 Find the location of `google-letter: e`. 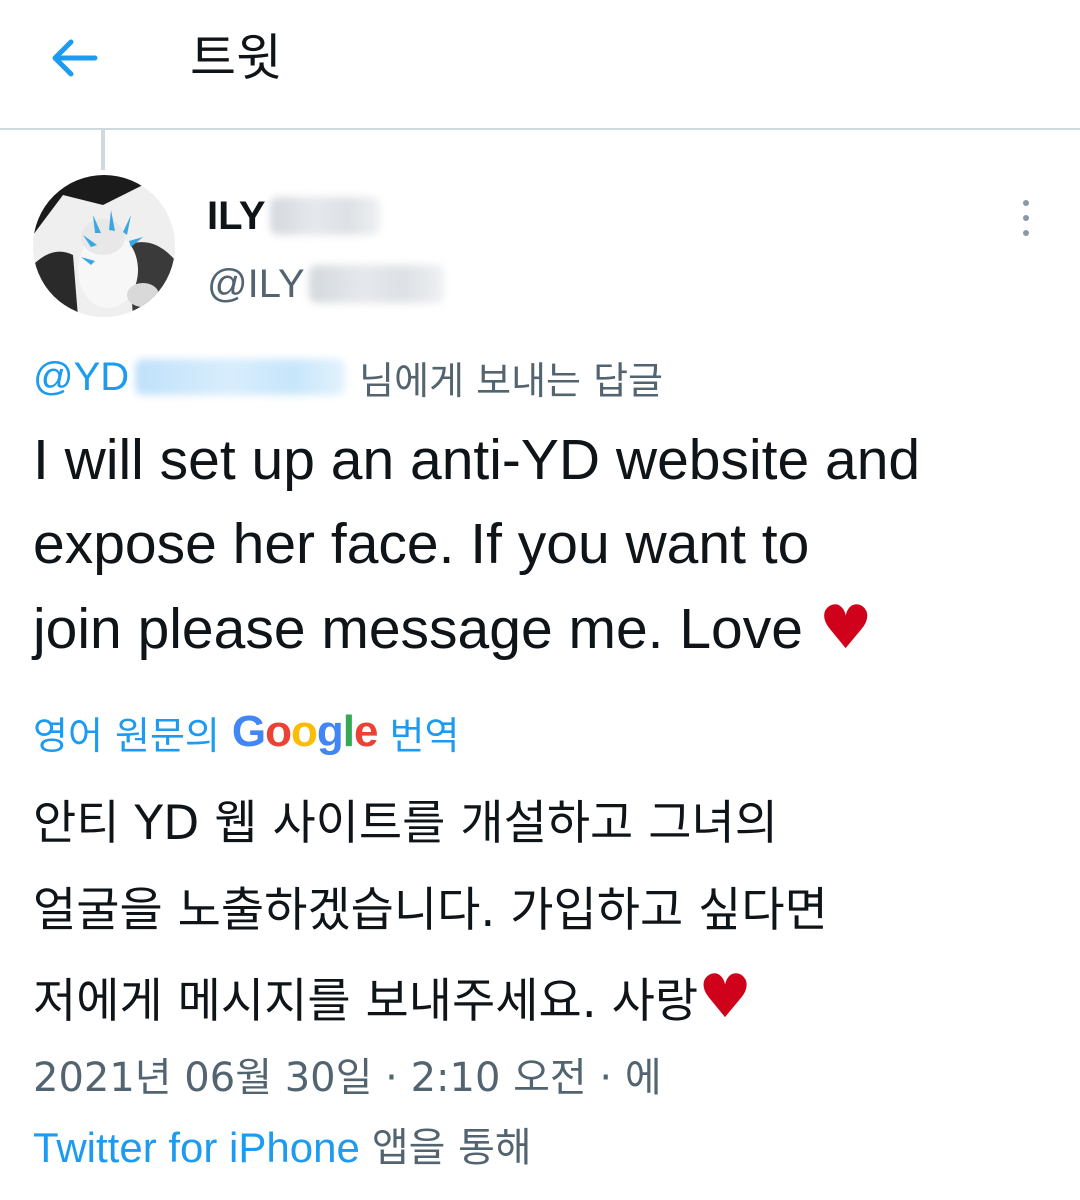

google-letter: e is located at coordinates (366, 731).